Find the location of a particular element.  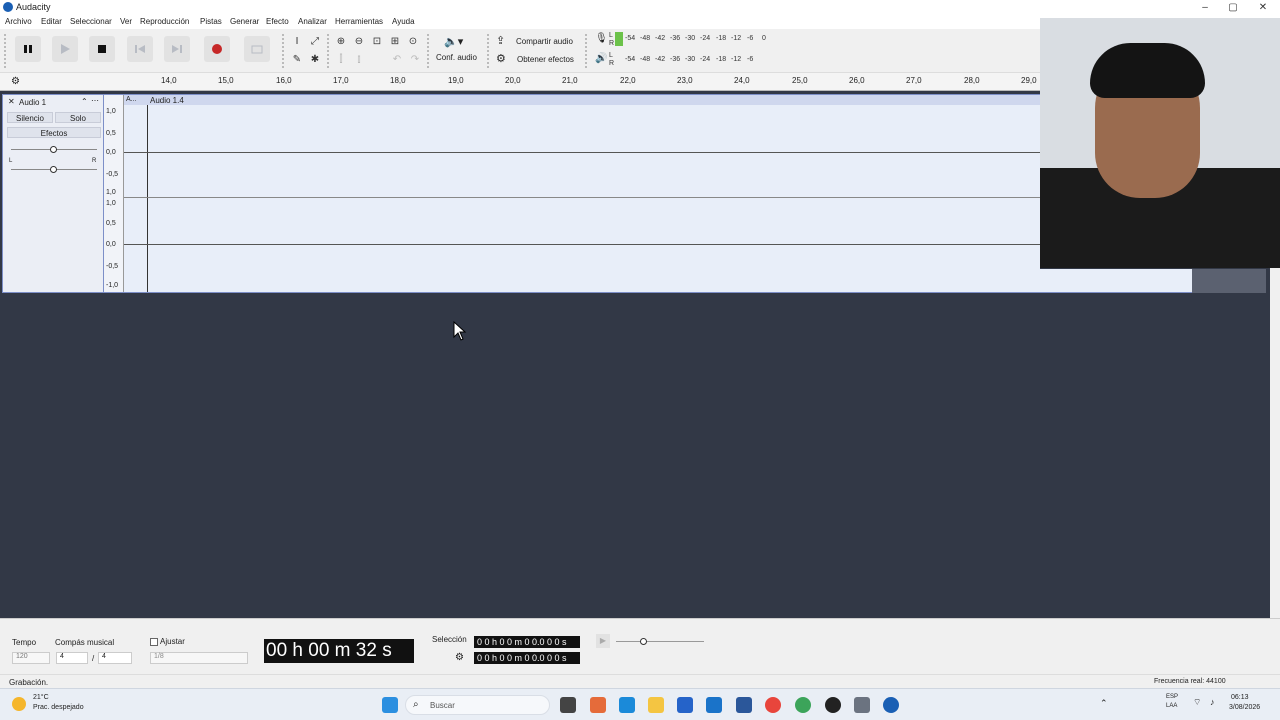

menu-ver: Ver is located at coordinates (126, 21).